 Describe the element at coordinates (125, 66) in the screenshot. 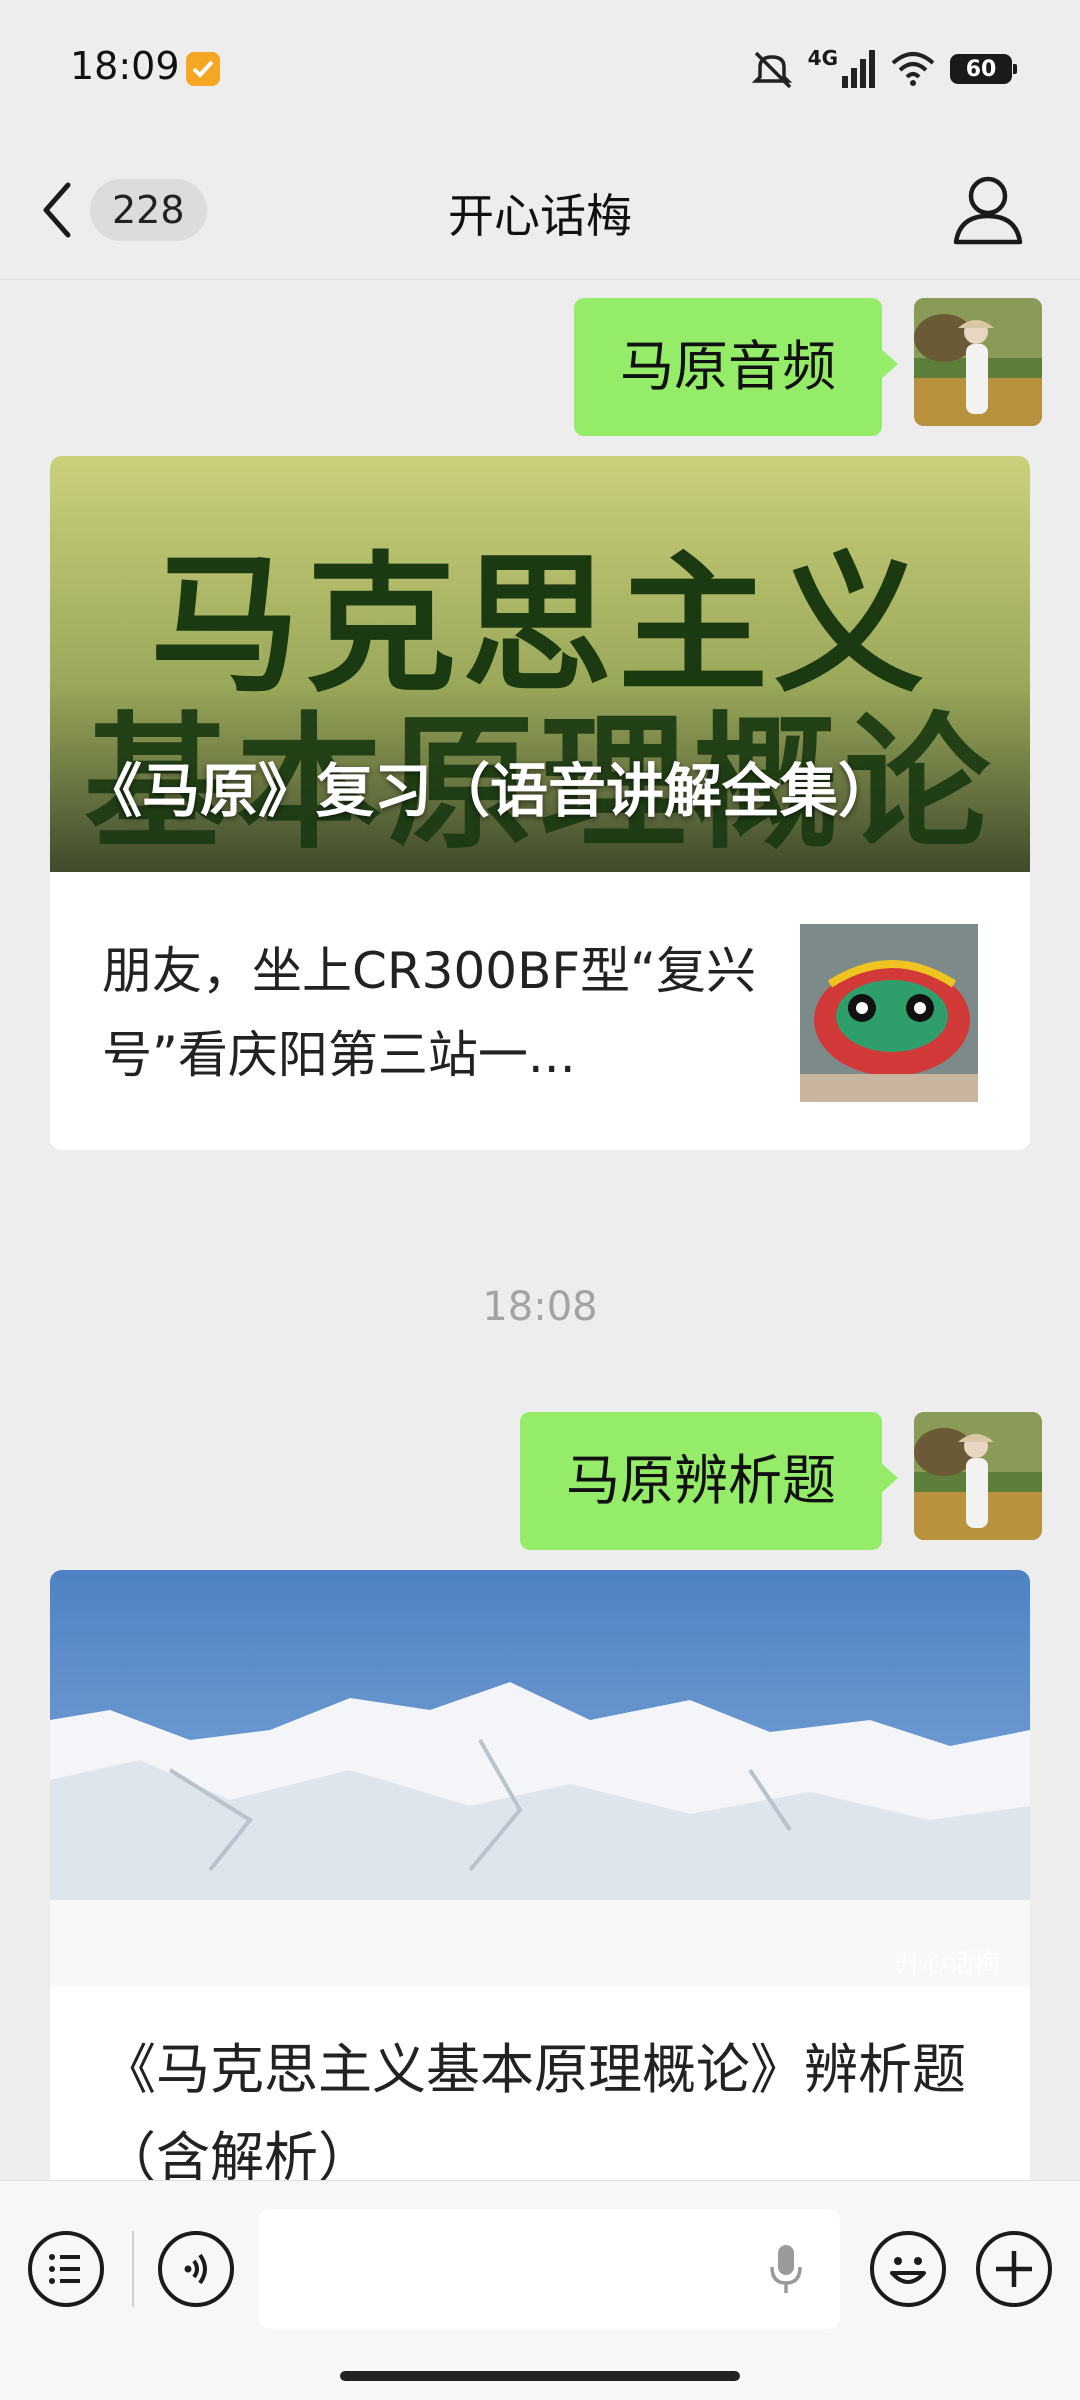

I see `status-time: 18:09` at that location.